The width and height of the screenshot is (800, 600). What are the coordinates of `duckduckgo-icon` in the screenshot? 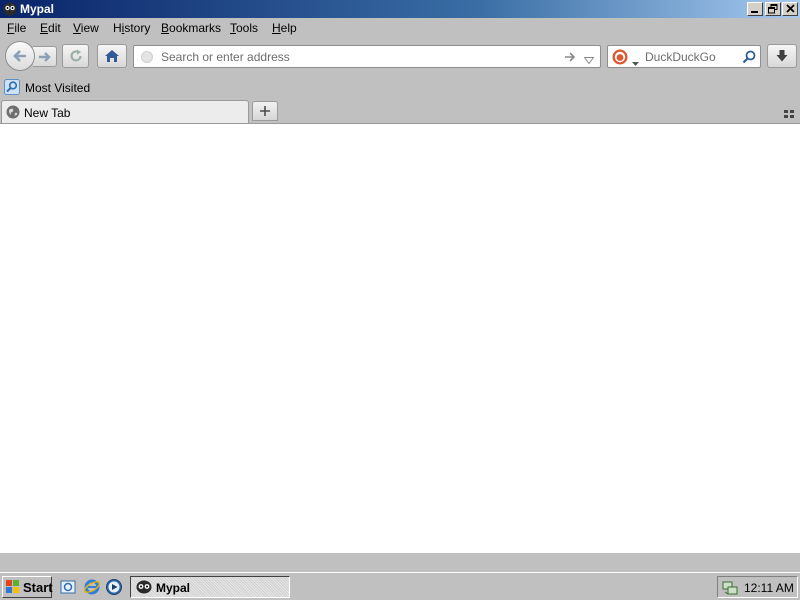 It's located at (620, 58).